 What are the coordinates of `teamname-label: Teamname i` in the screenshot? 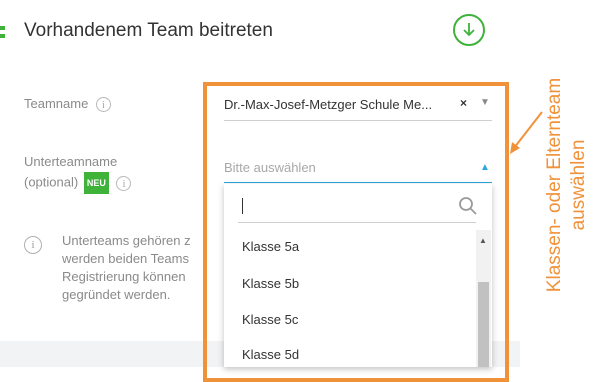 It's located at (67, 104).